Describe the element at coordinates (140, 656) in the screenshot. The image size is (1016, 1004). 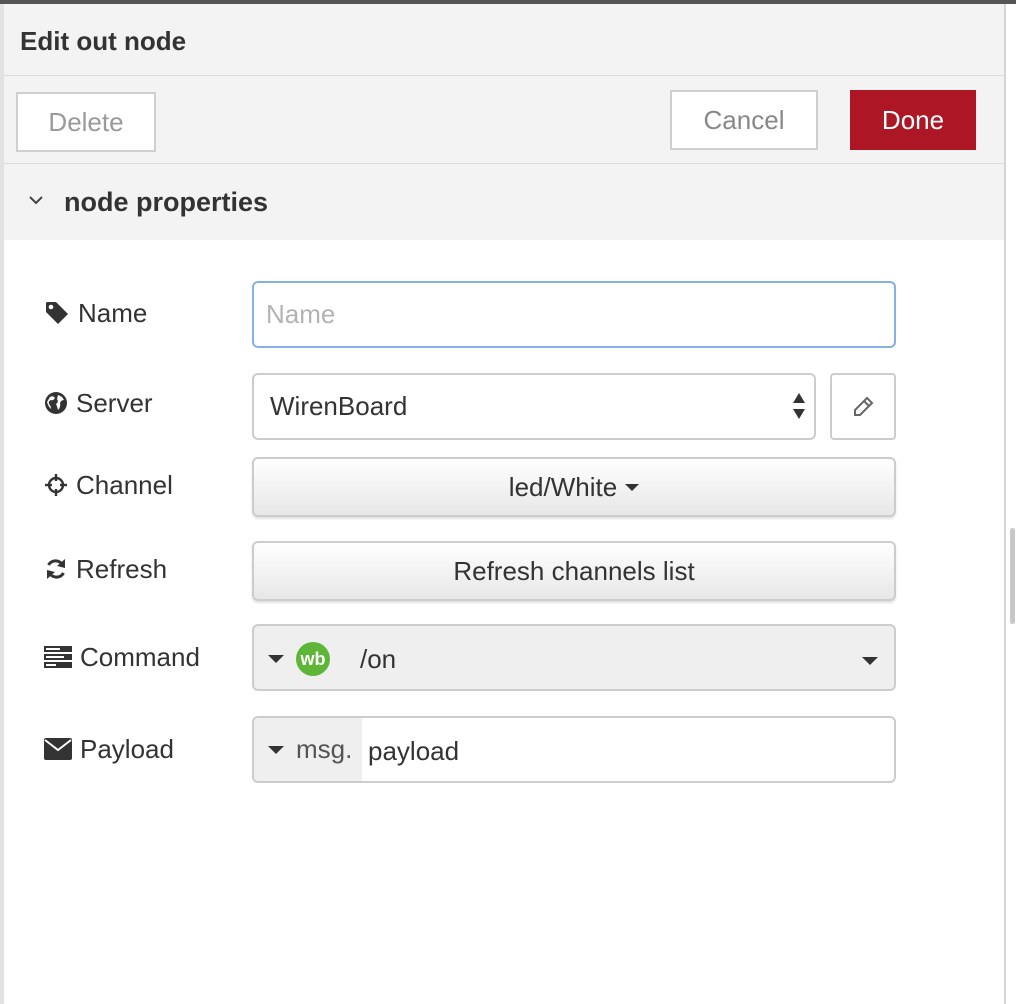
I see `command-label: Command` at that location.